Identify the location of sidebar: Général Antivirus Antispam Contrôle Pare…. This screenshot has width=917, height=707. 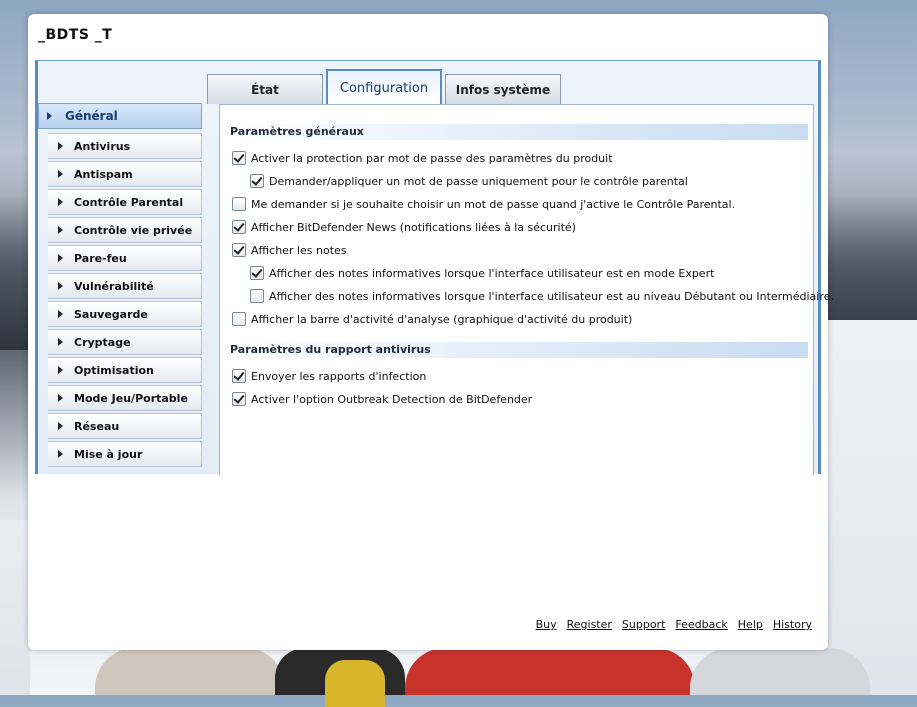
(126, 286).